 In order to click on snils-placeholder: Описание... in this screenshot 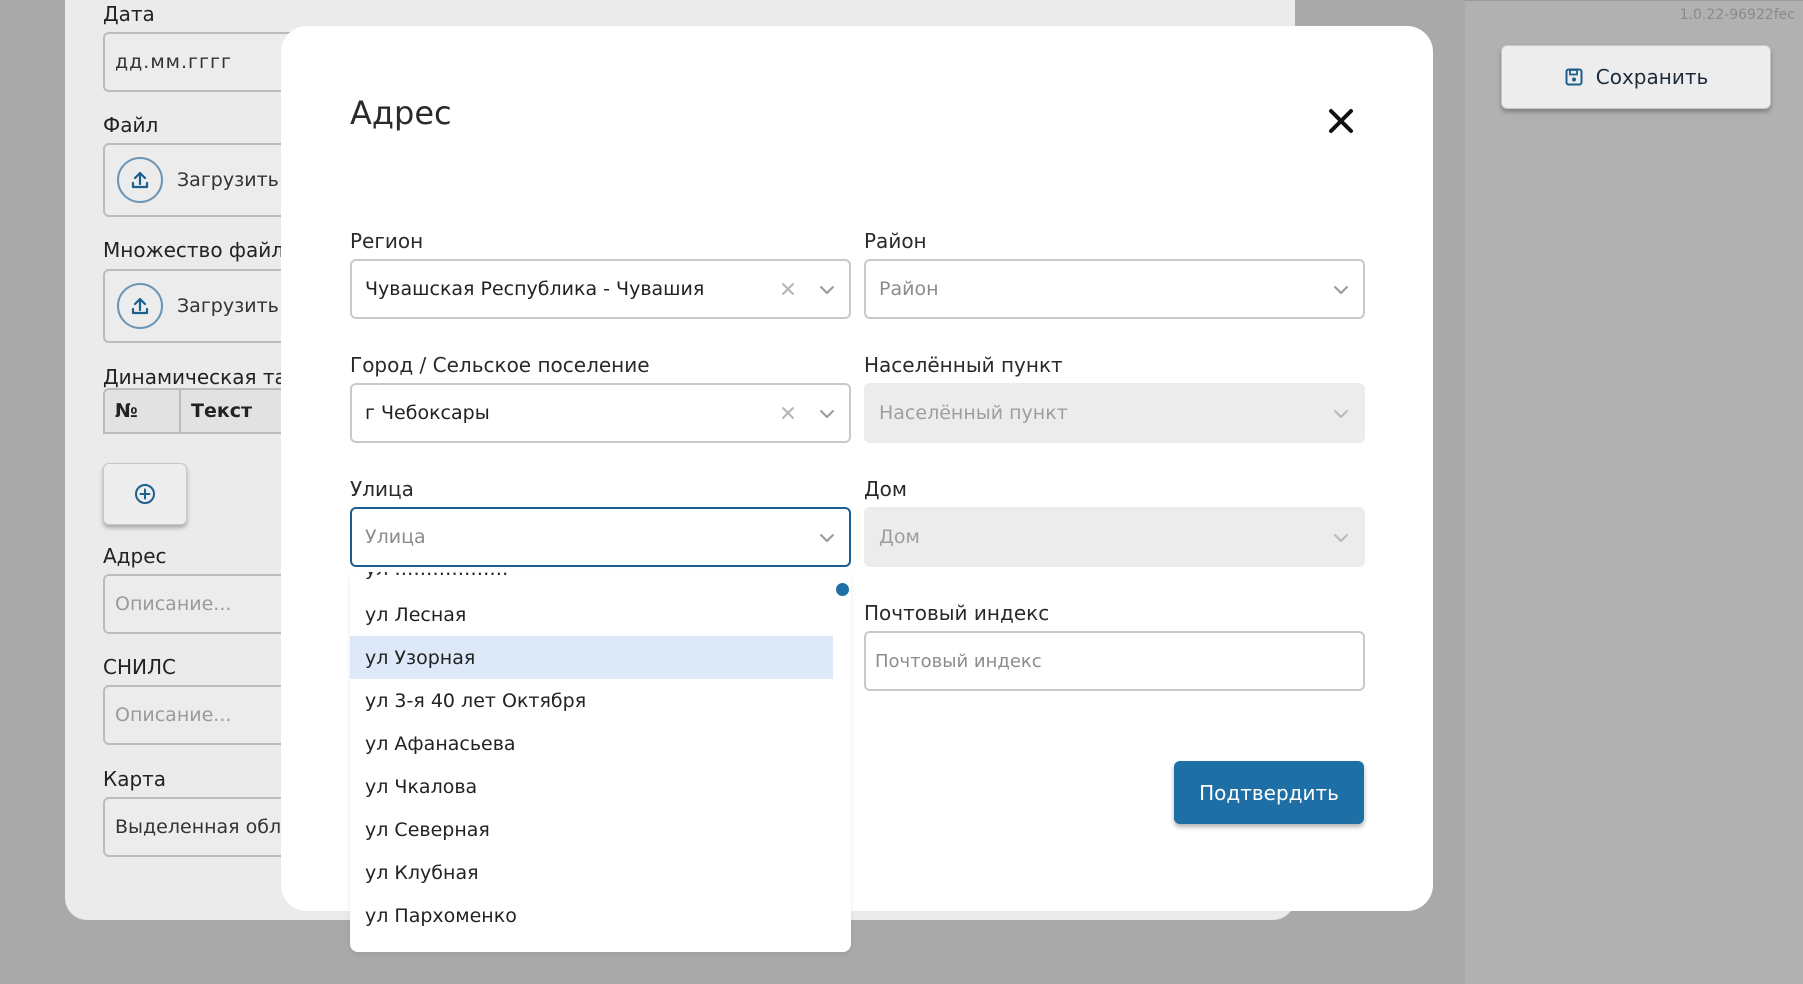, I will do `click(173, 715)`.